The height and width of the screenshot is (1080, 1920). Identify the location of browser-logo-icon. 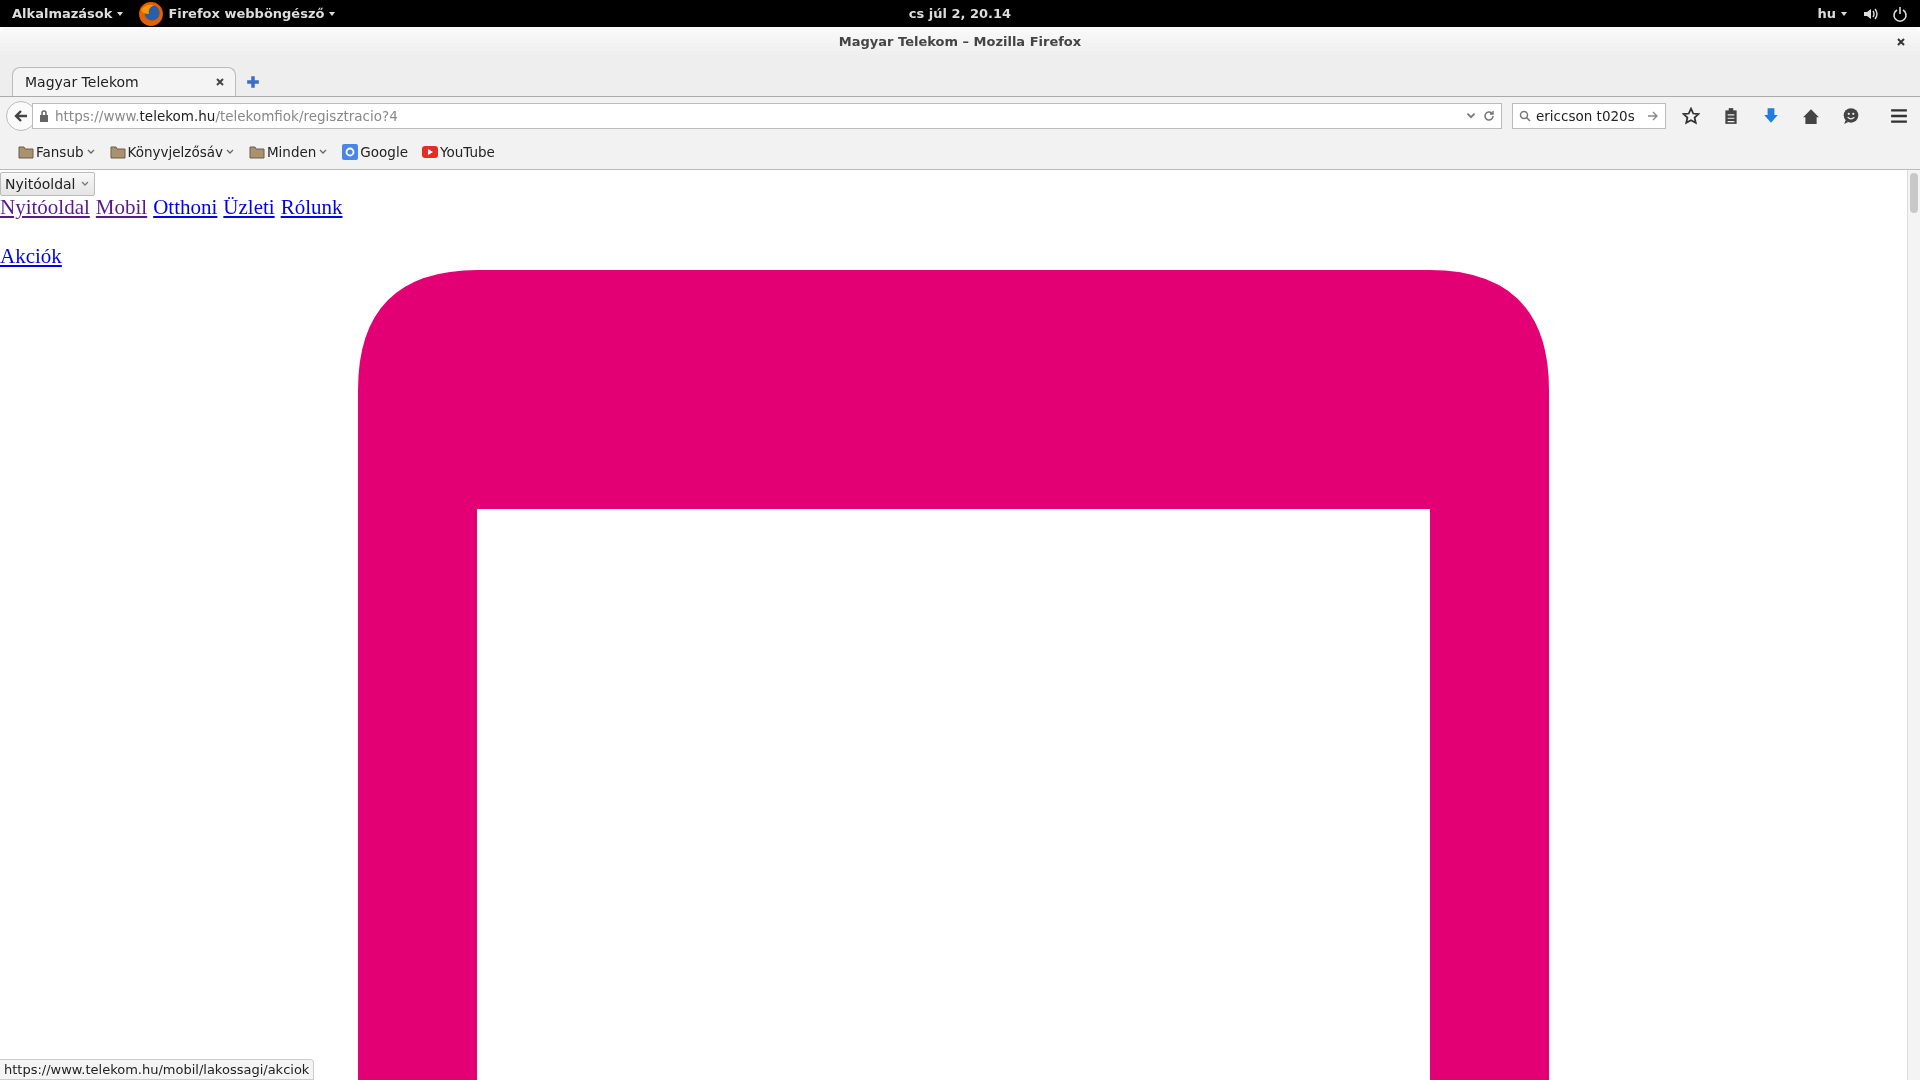
(151, 13).